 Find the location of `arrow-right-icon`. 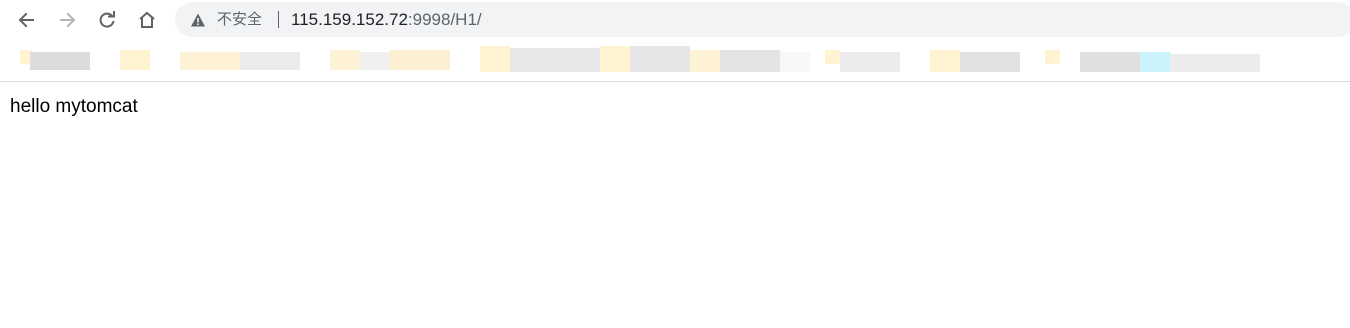

arrow-right-icon is located at coordinates (68, 20).